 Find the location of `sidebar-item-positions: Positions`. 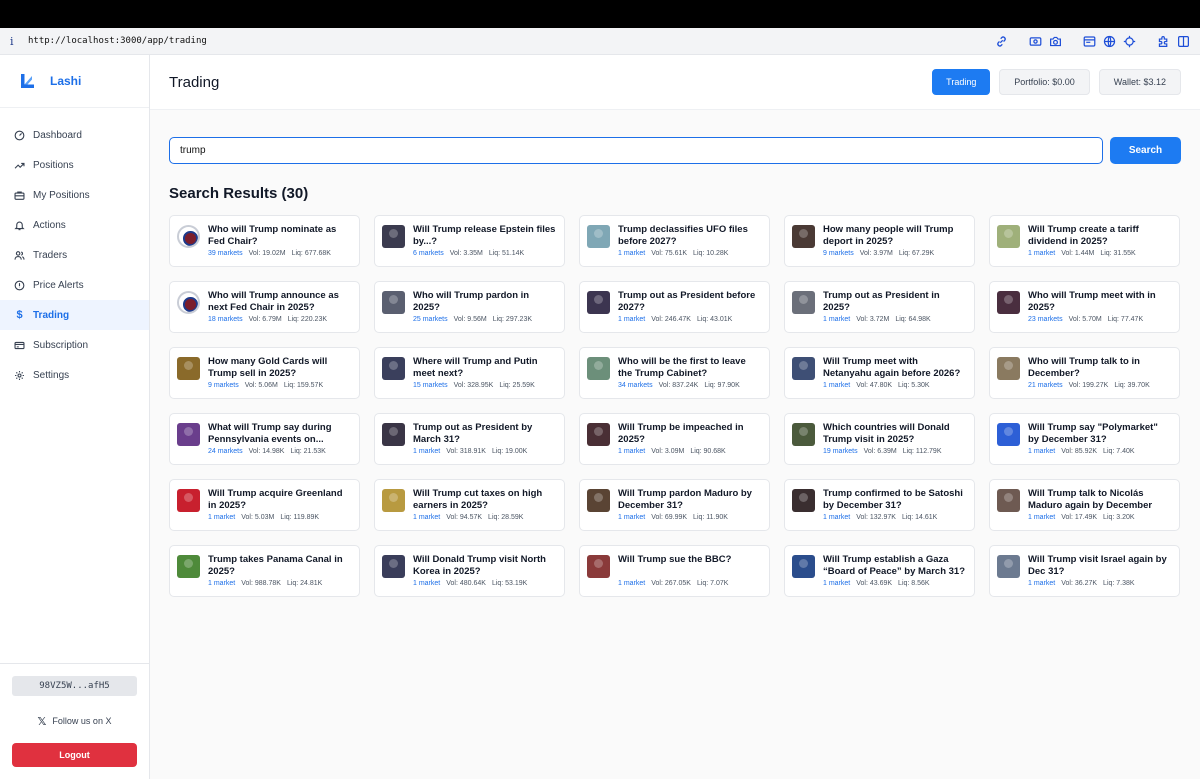

sidebar-item-positions: Positions is located at coordinates (74, 165).